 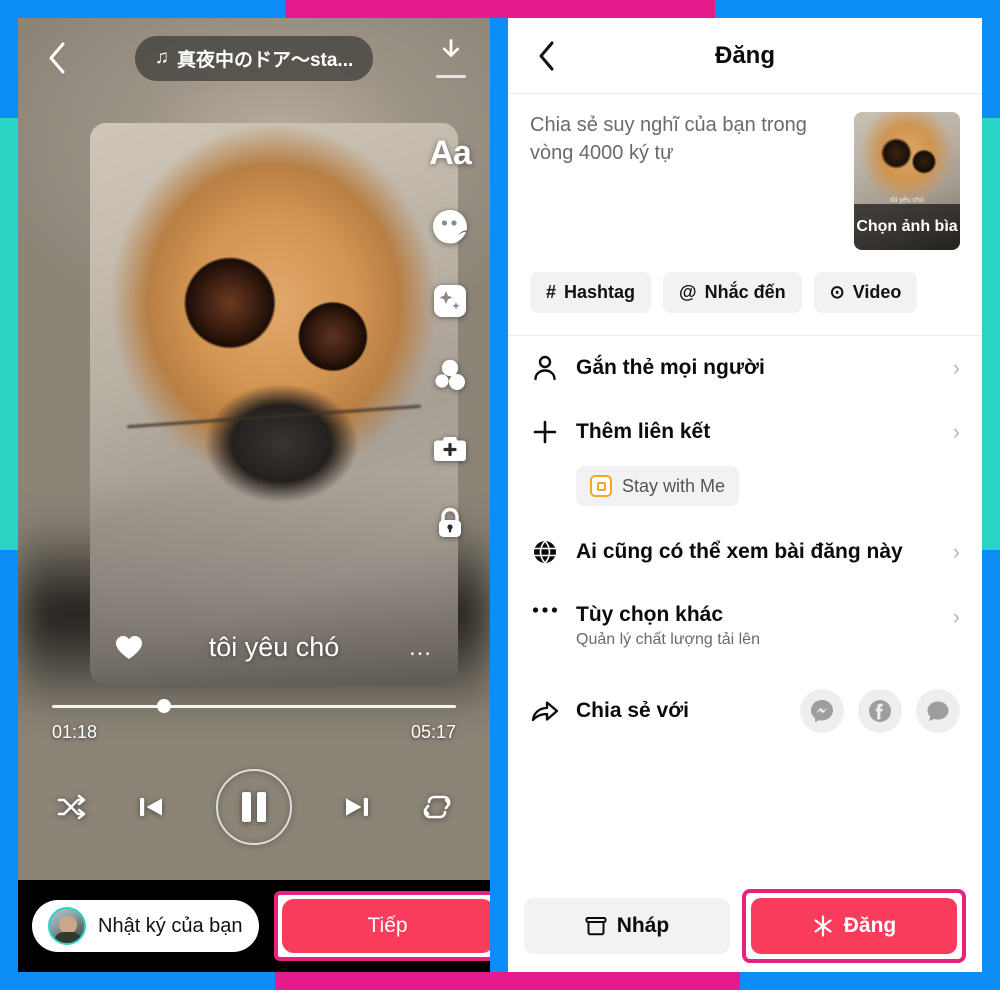 What do you see at coordinates (650, 614) in the screenshot?
I see `row-label: Tùy chọn khác` at bounding box center [650, 614].